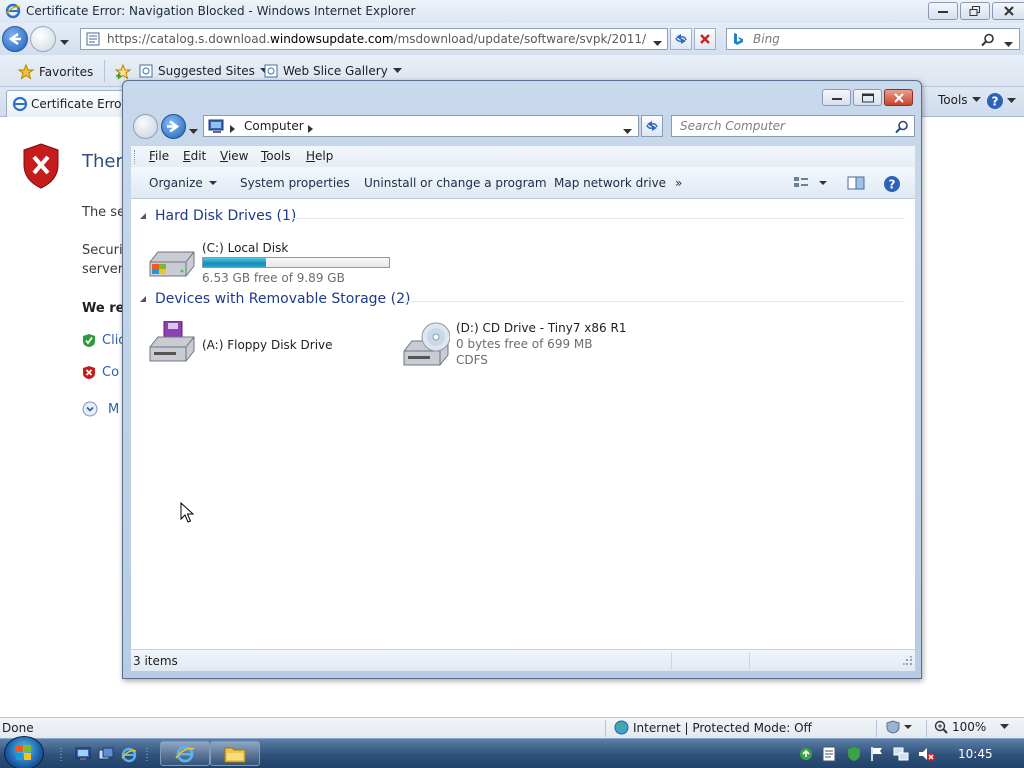  Describe the element at coordinates (194, 156) in the screenshot. I see `menu-edit: Edit` at that location.